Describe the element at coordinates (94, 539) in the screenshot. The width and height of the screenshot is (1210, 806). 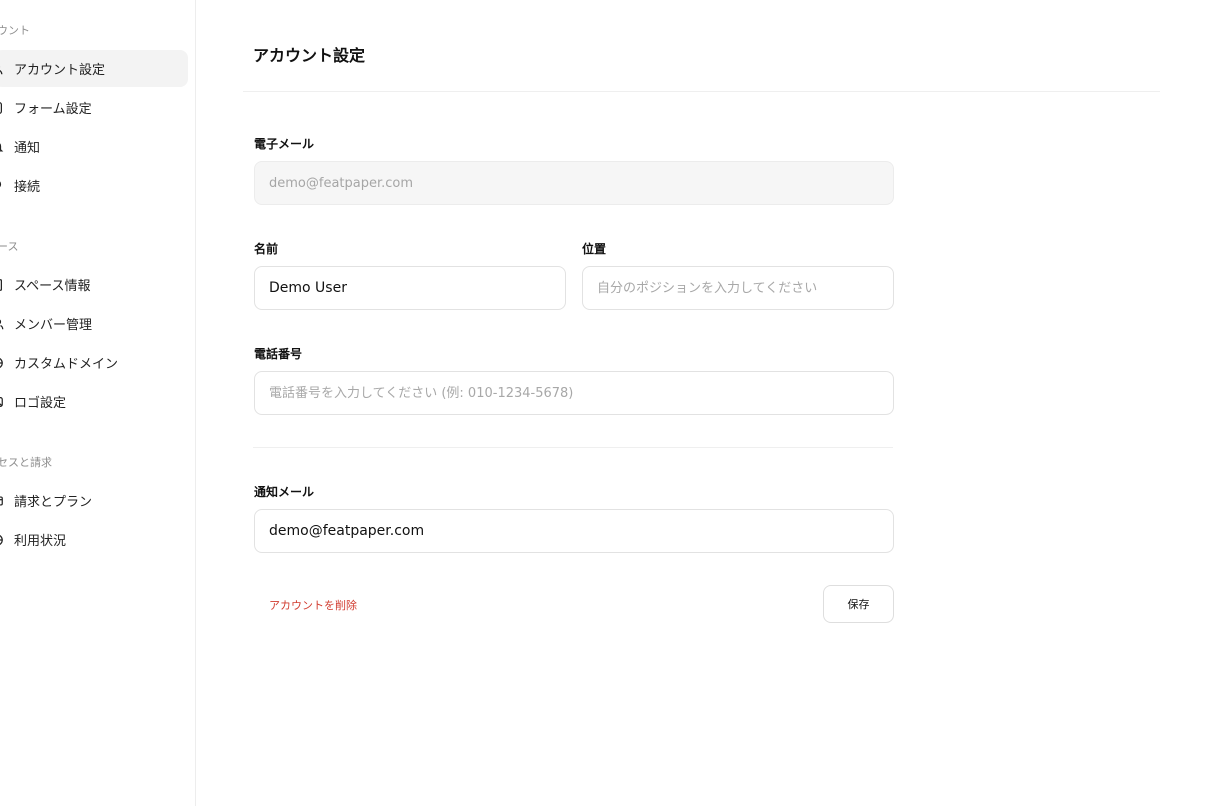
I see `sidebar-item-usage: 利用状況` at that location.